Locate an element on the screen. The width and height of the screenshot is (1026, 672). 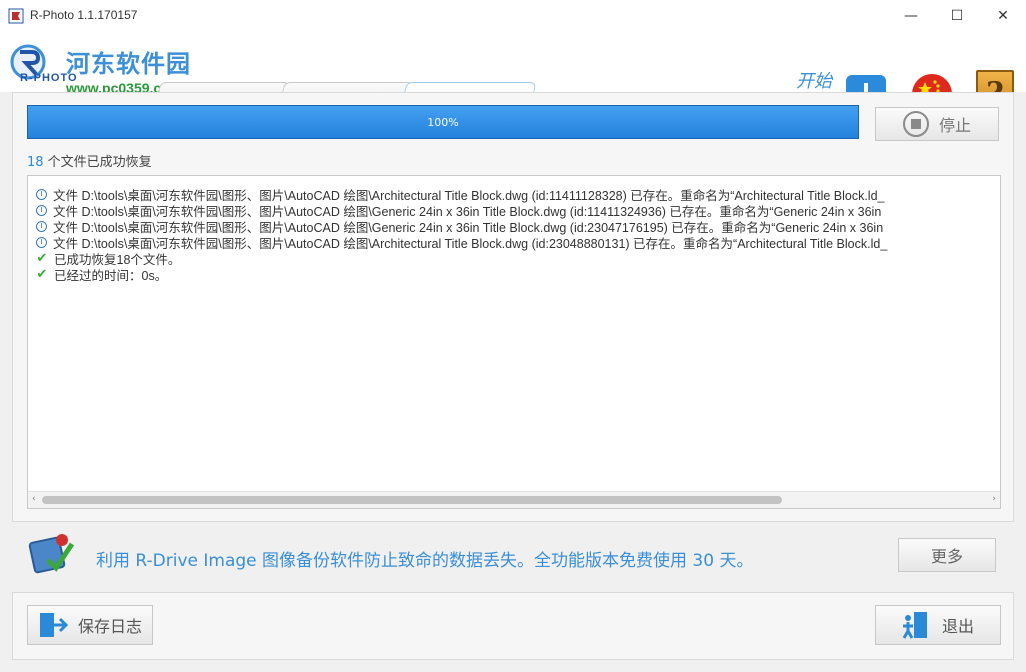
save-log-button: 保存日志 is located at coordinates (90, 625).